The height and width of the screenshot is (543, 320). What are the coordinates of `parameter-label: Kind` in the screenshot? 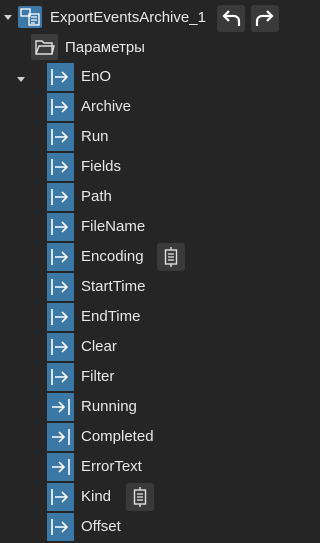 It's located at (96, 496).